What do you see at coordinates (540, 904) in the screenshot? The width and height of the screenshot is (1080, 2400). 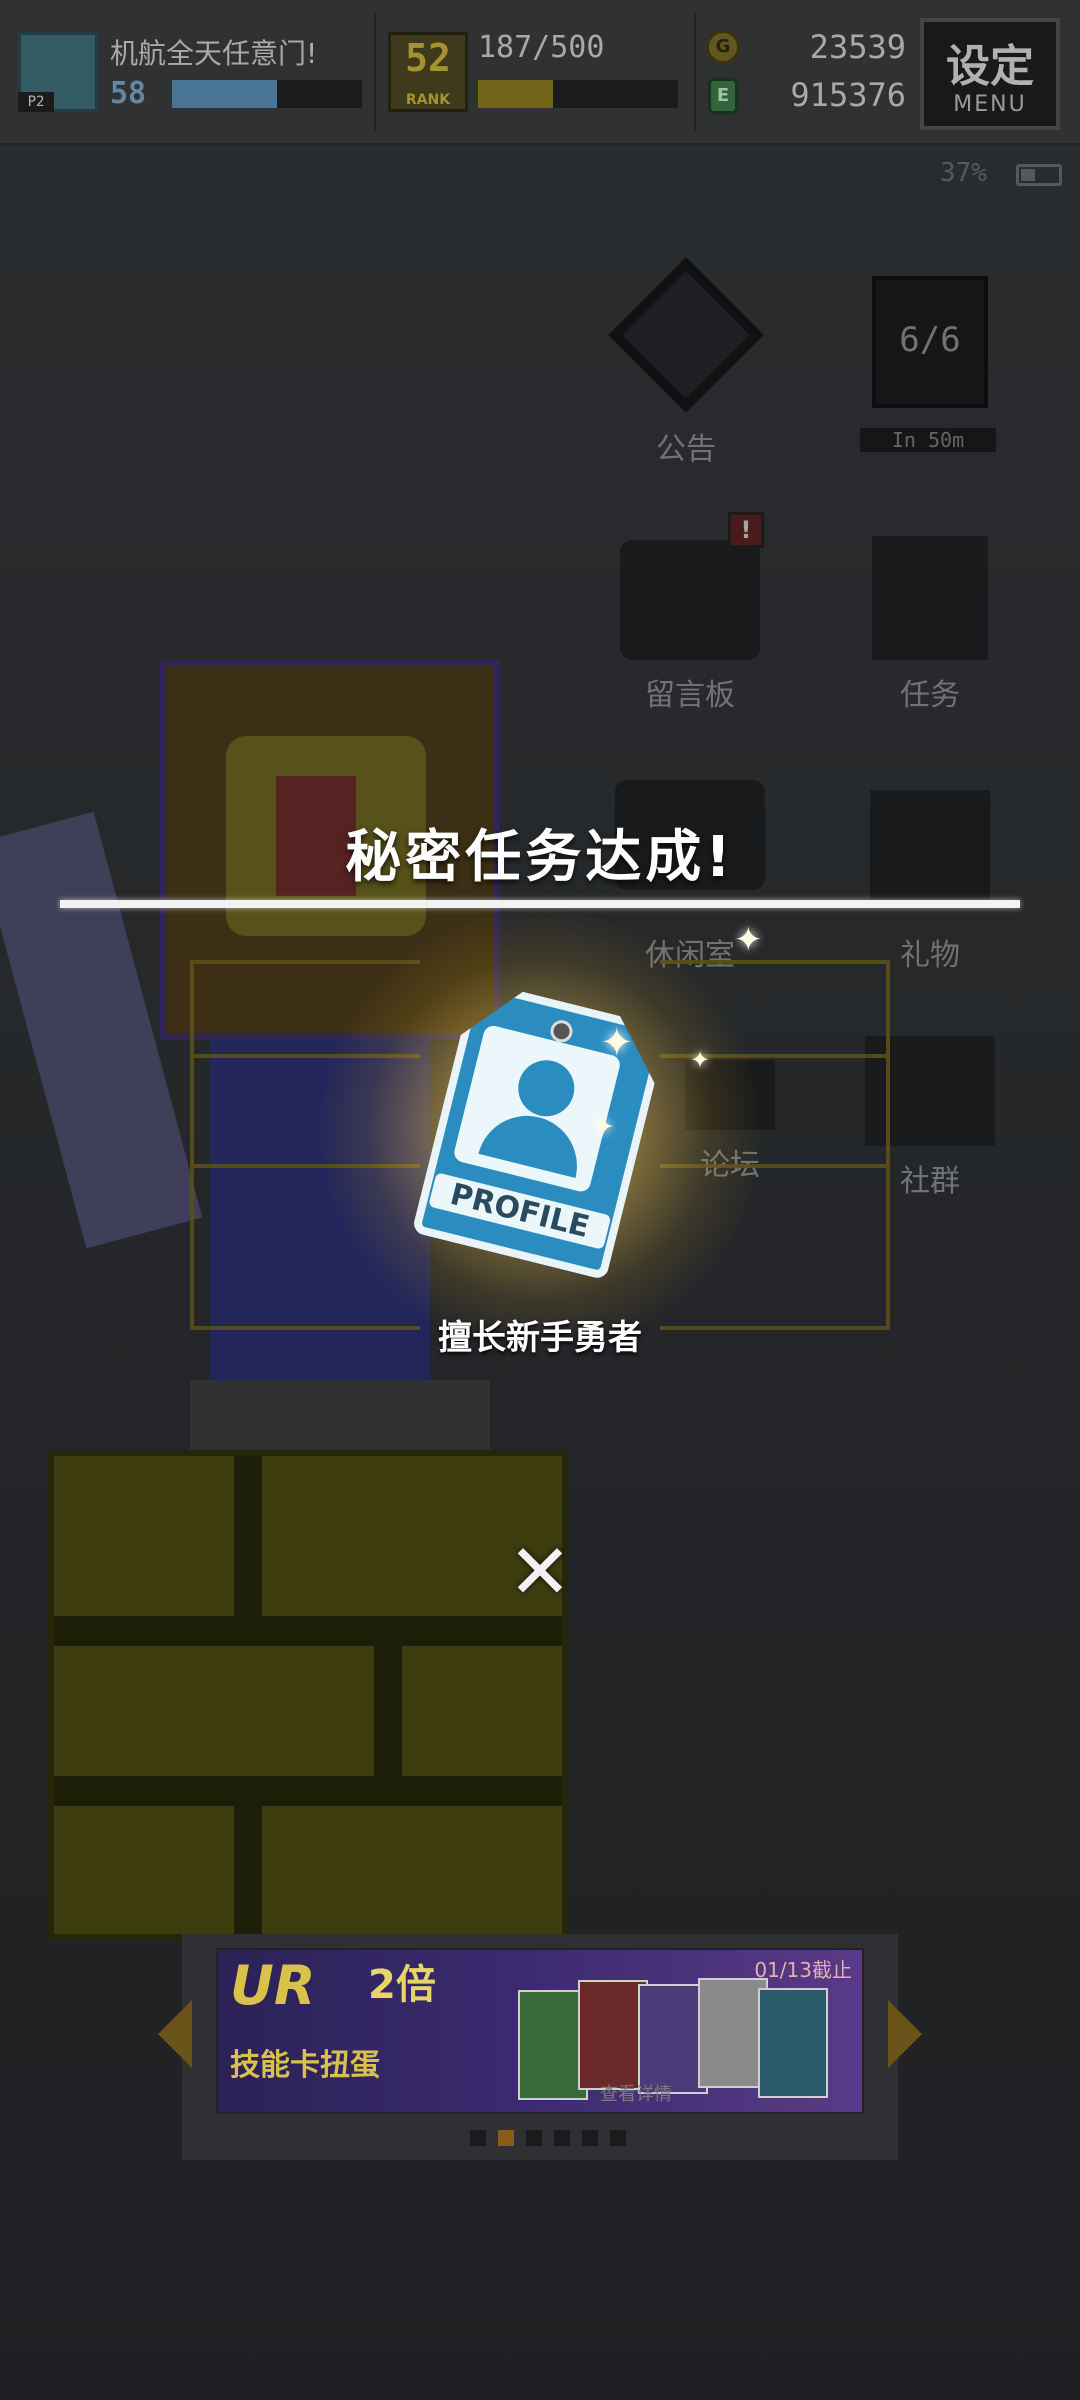 I see `popup-divider` at bounding box center [540, 904].